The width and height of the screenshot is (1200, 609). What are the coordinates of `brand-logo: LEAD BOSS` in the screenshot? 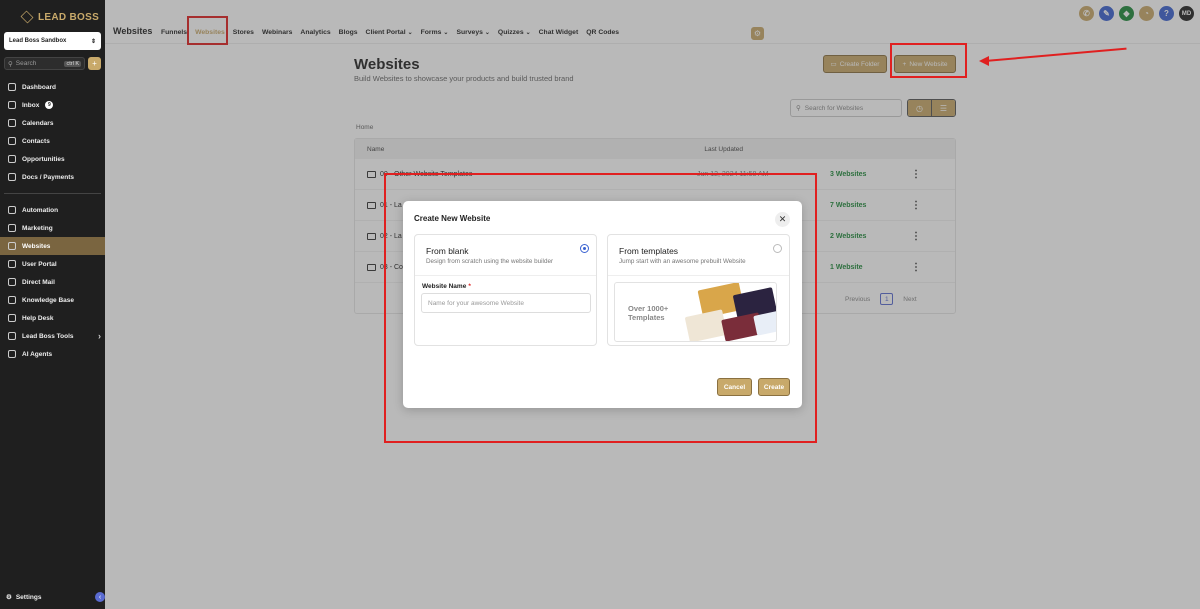 It's located at (52, 13).